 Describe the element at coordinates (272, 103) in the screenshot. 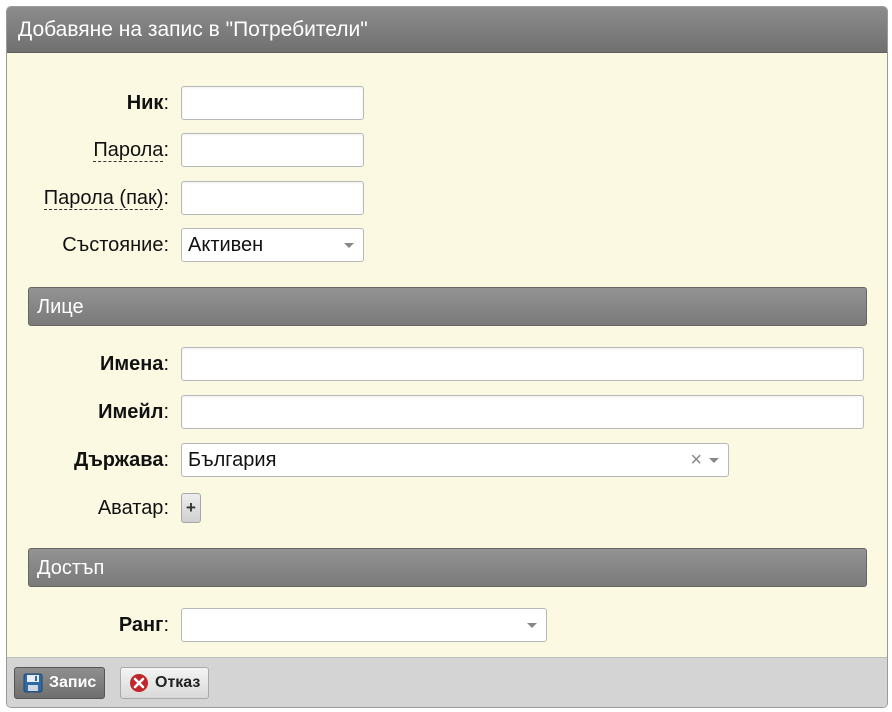

I see `nick-input` at that location.